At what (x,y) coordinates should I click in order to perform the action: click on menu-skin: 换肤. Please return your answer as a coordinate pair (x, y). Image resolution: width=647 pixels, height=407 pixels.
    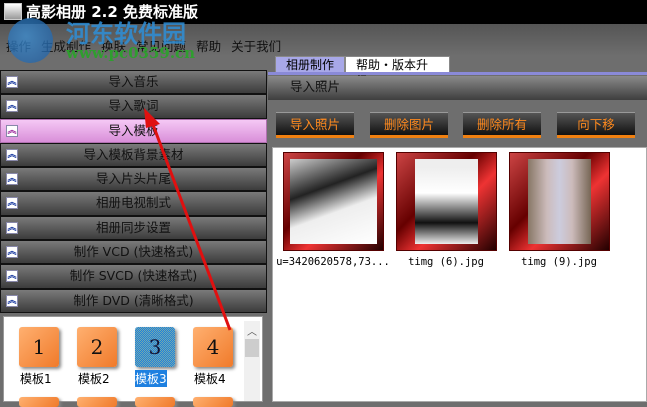
    Looking at the image, I should click on (113, 46).